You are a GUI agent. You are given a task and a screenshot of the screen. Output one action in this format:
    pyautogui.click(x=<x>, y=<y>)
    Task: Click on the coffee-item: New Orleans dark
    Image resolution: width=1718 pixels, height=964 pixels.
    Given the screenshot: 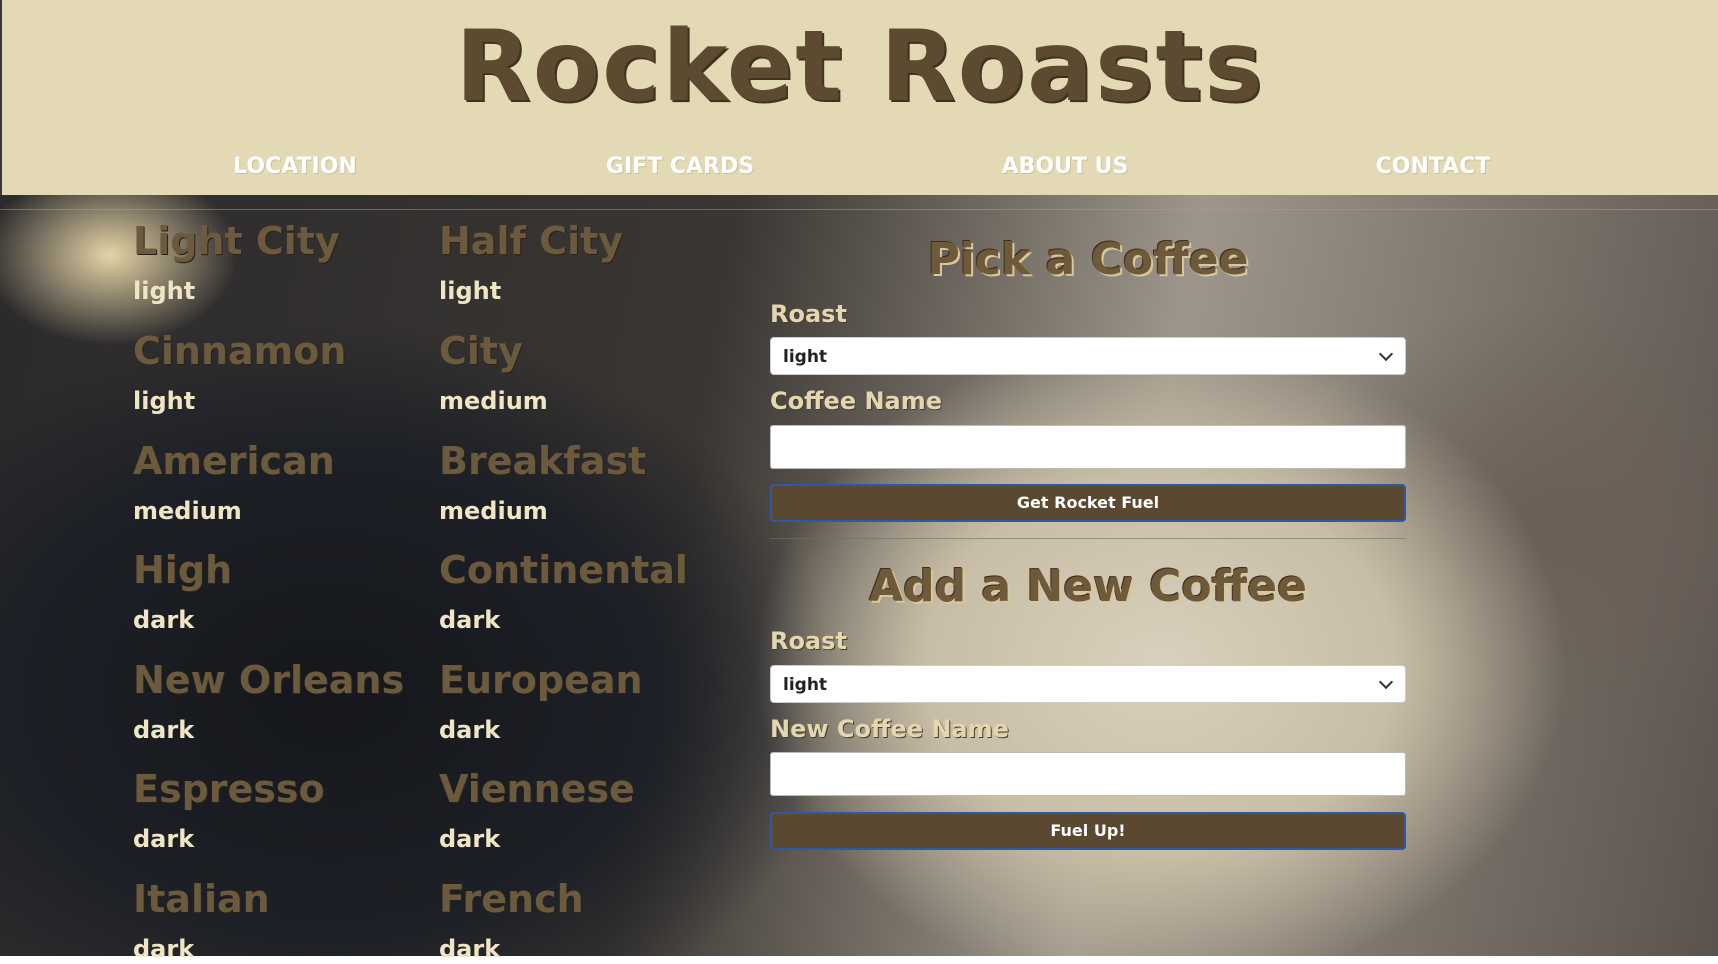 What is the action you would take?
    pyautogui.click(x=278, y=701)
    